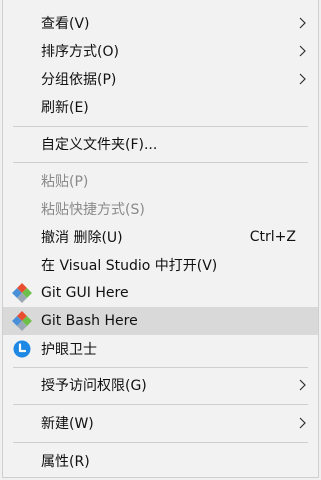  What do you see at coordinates (160, 23) in the screenshot?
I see `menu-item-view: 查看(V)` at bounding box center [160, 23].